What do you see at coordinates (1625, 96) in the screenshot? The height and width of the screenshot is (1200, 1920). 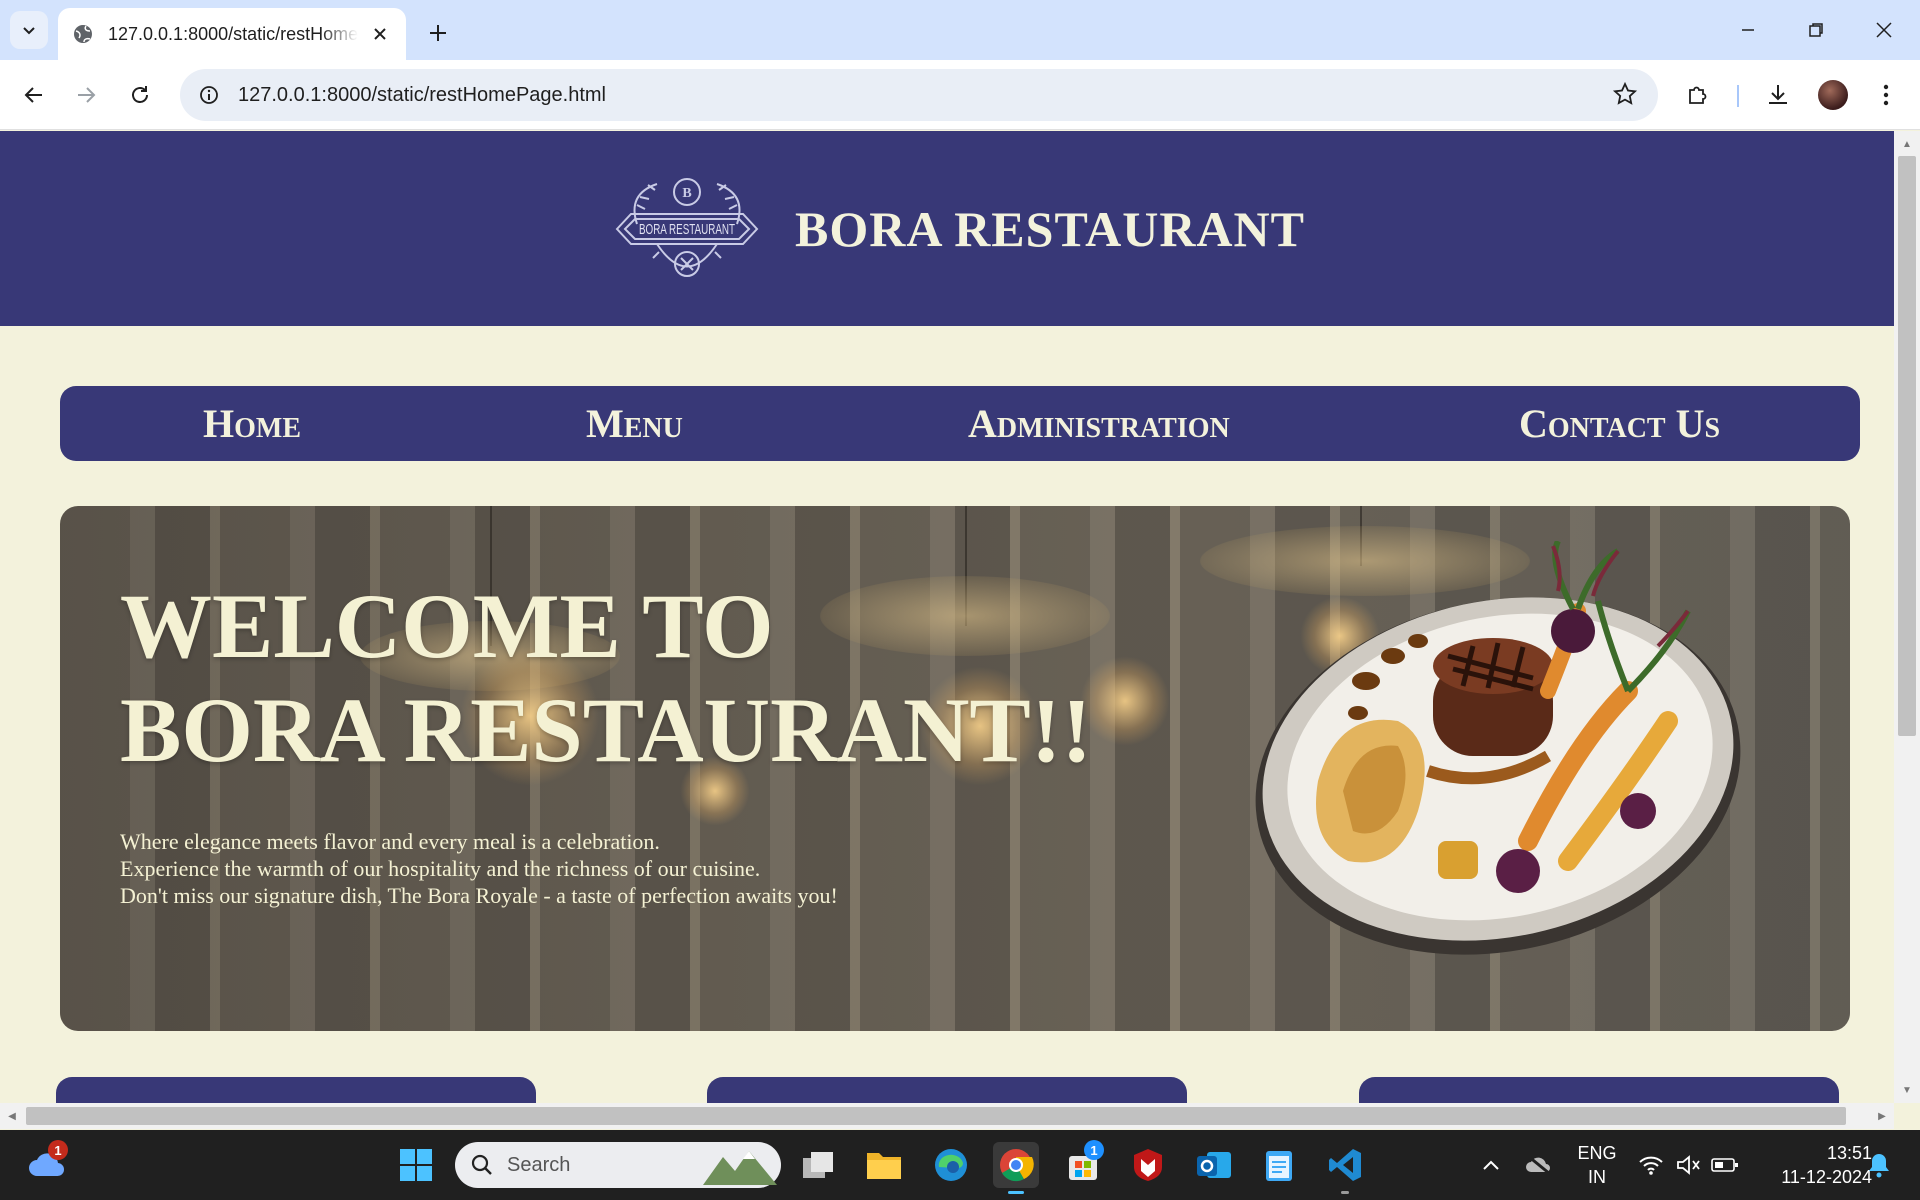 I see `bookmark-star-icon` at bounding box center [1625, 96].